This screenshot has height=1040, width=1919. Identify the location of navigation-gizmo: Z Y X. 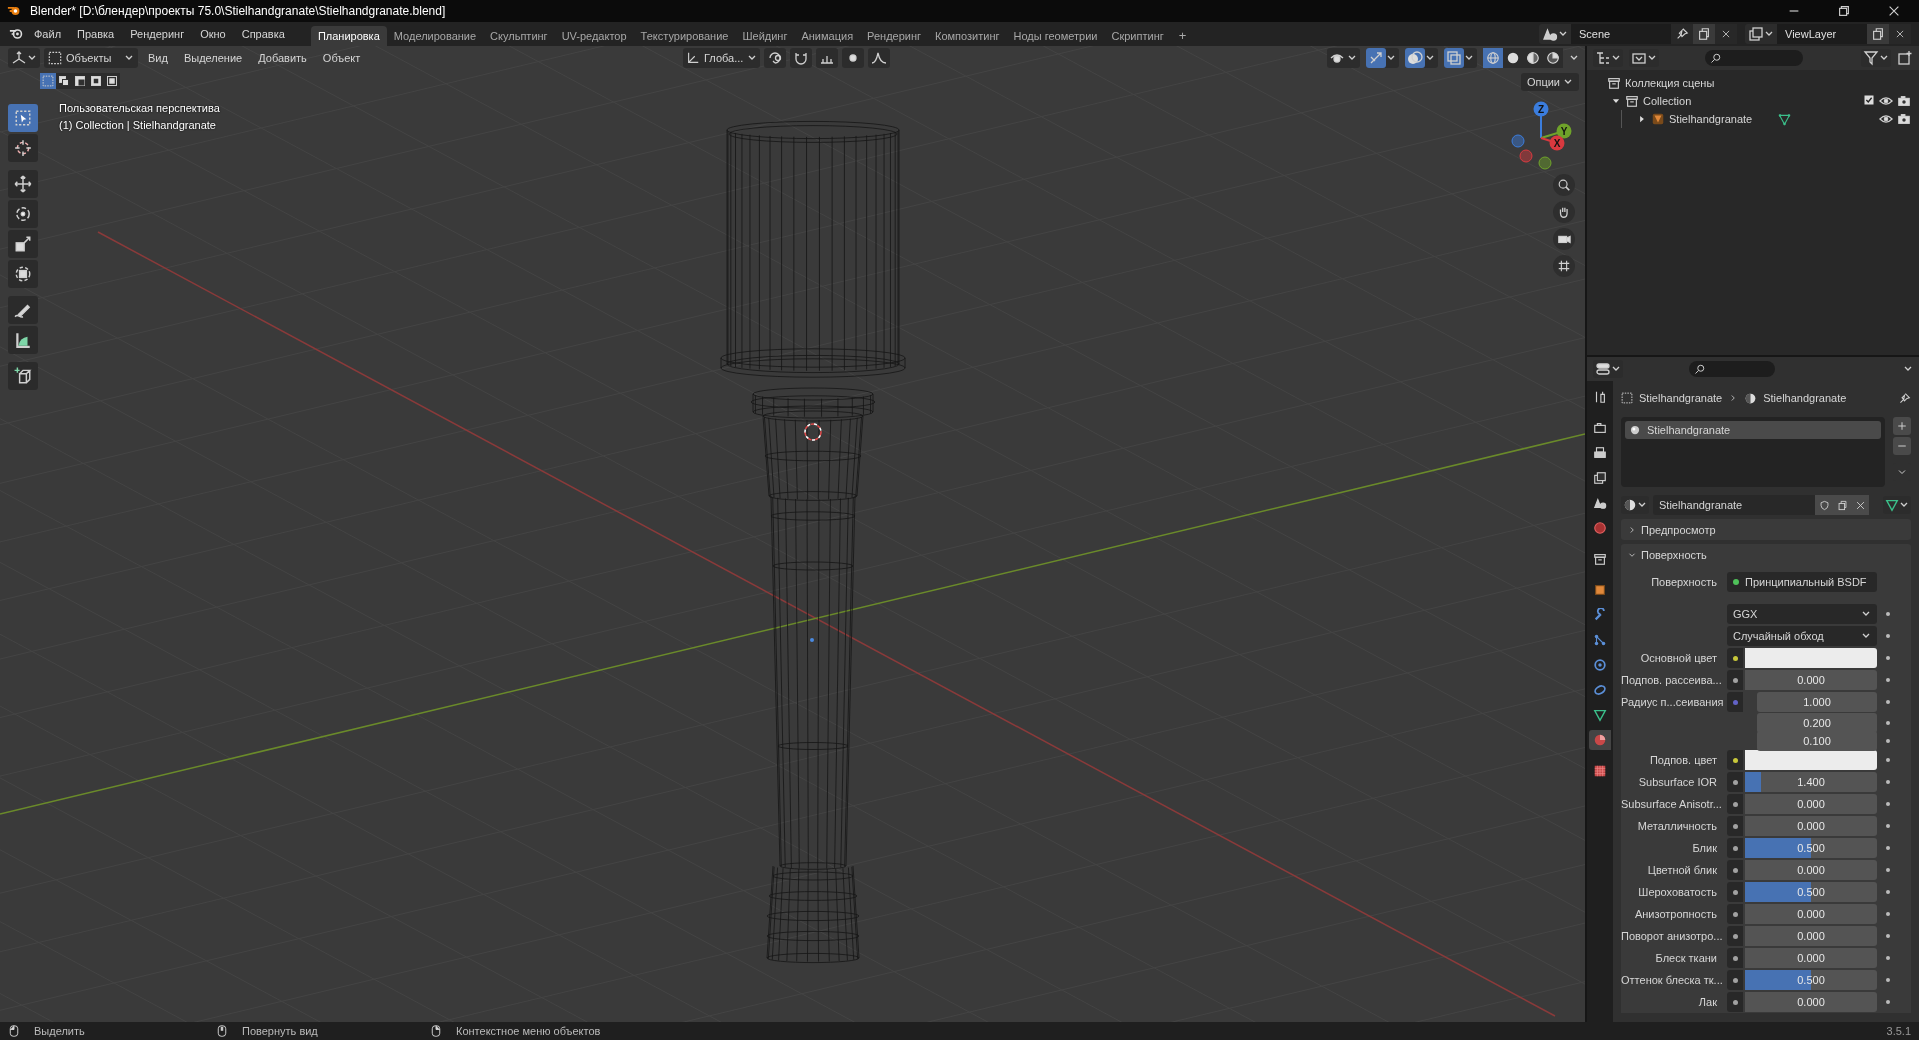
(1541, 135).